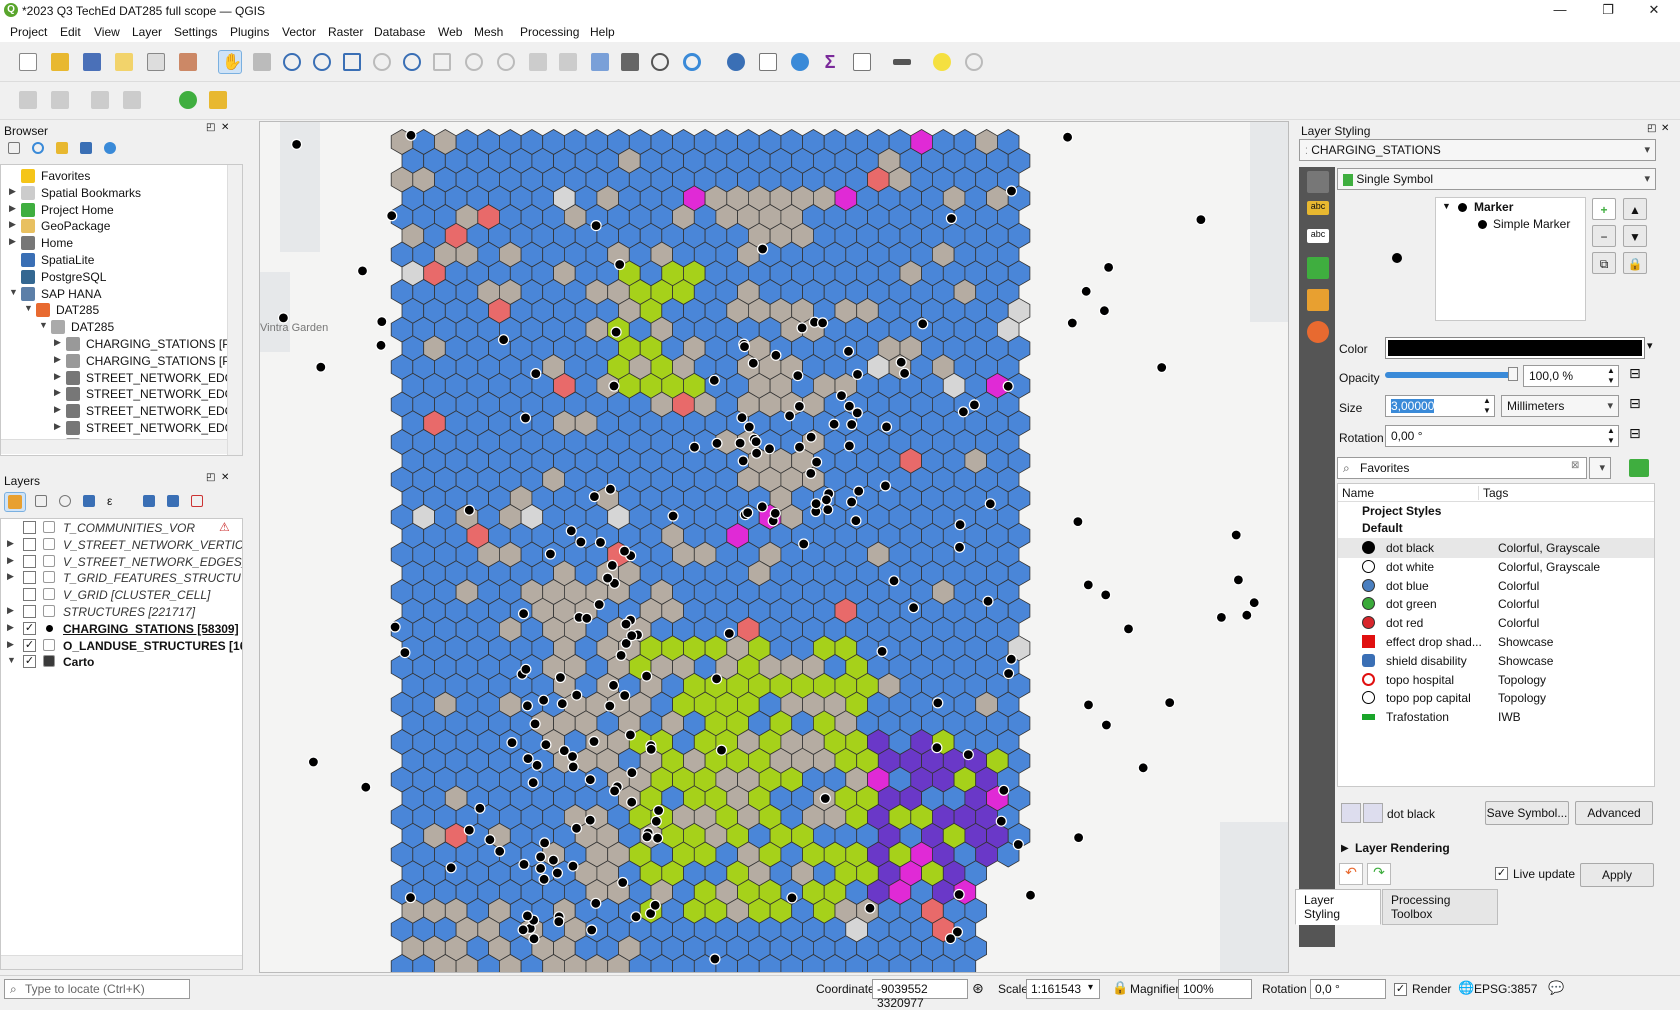  What do you see at coordinates (1641, 406) in the screenshot?
I see `size-data-defined-icon: ⊟` at bounding box center [1641, 406].